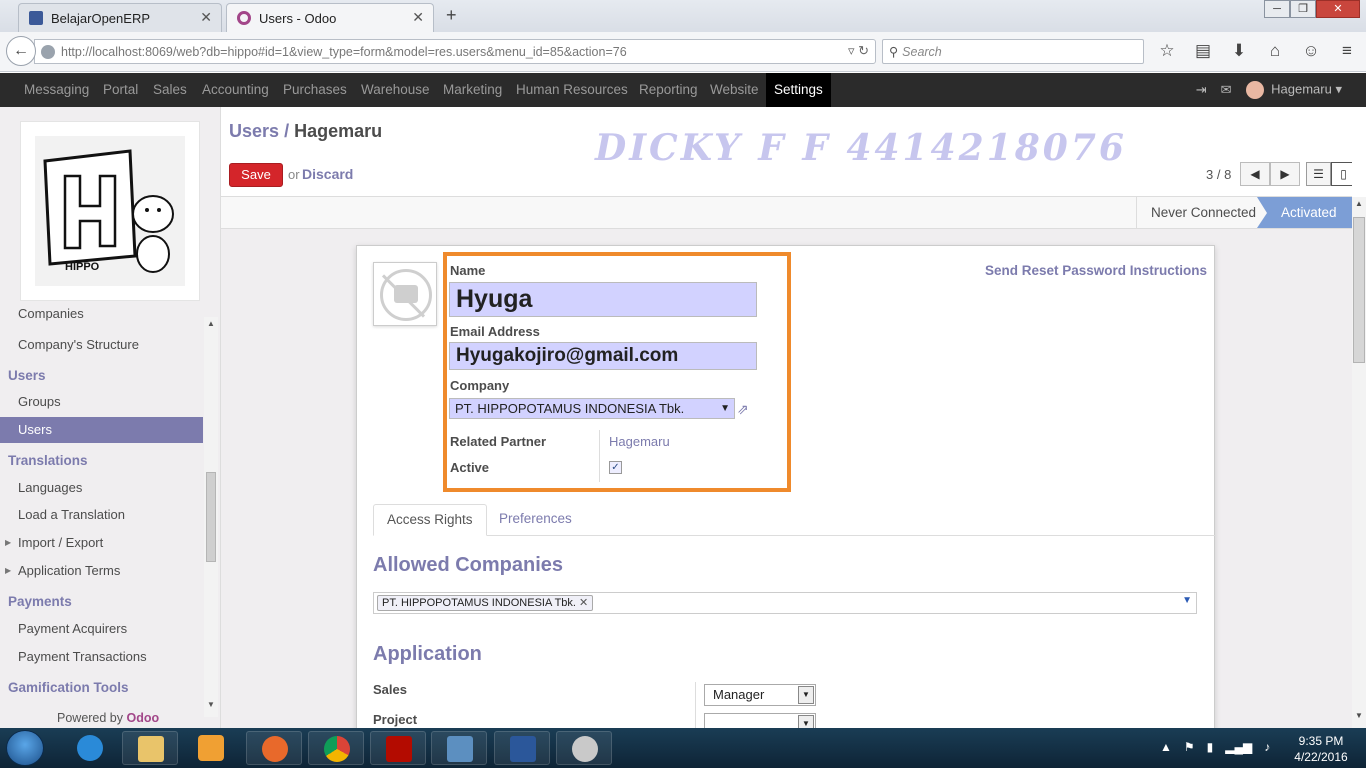  Describe the element at coordinates (584, 748) in the screenshot. I see `paint-icon` at that location.